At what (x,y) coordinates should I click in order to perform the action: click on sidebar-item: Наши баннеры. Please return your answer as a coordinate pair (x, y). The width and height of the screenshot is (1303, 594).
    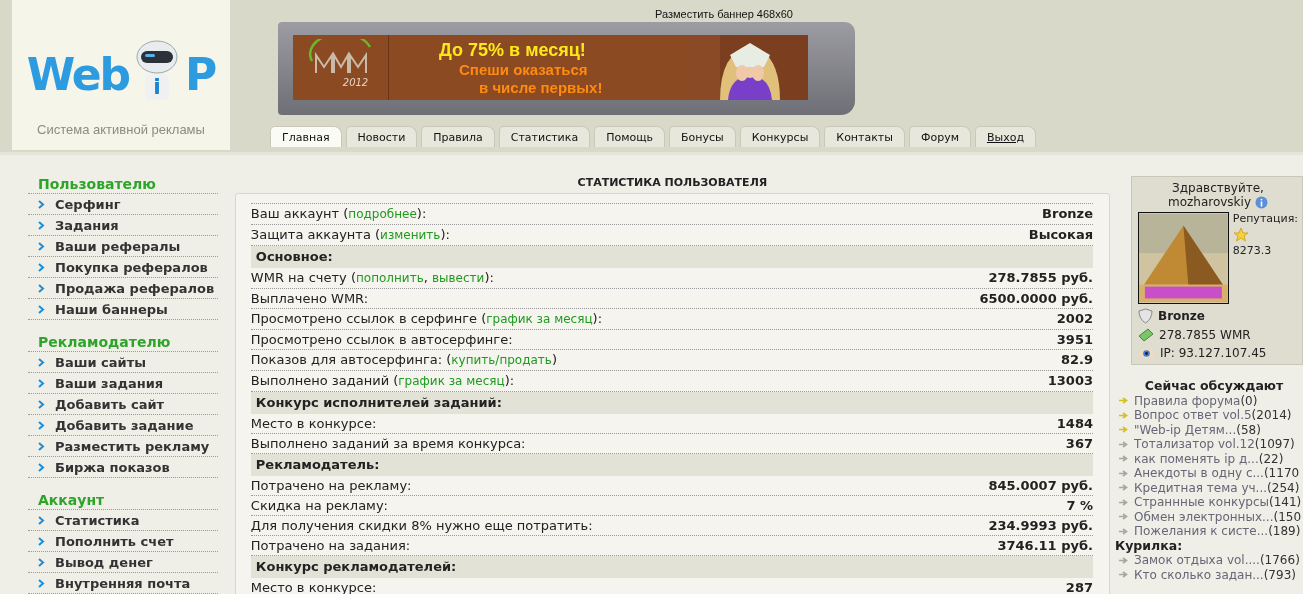
    Looking at the image, I should click on (123, 309).